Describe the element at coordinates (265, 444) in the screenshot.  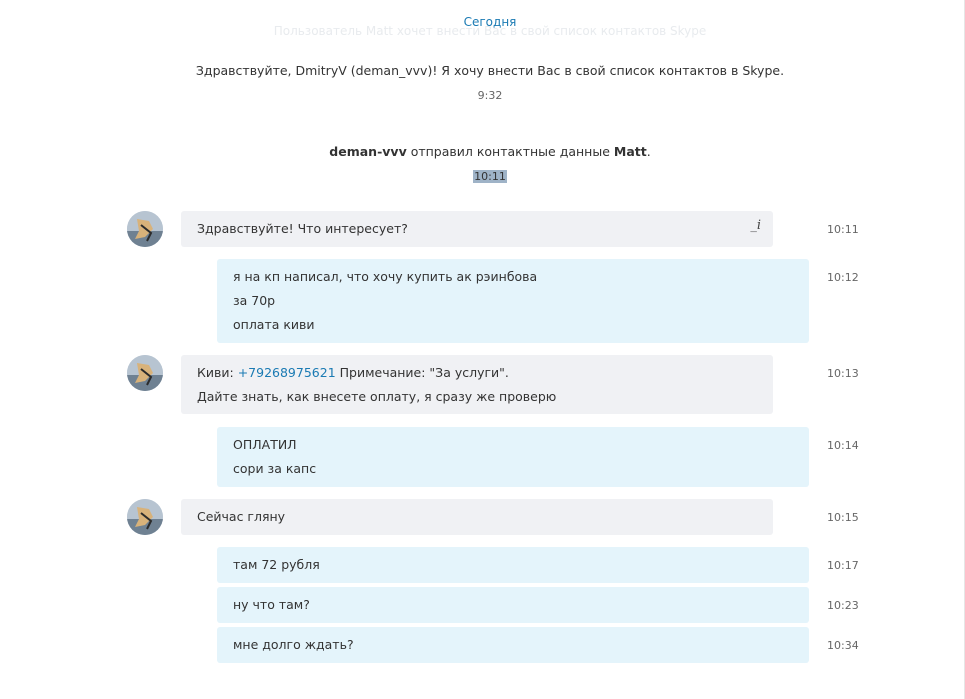
I see `message-text: ОПЛАТИЛ` at that location.